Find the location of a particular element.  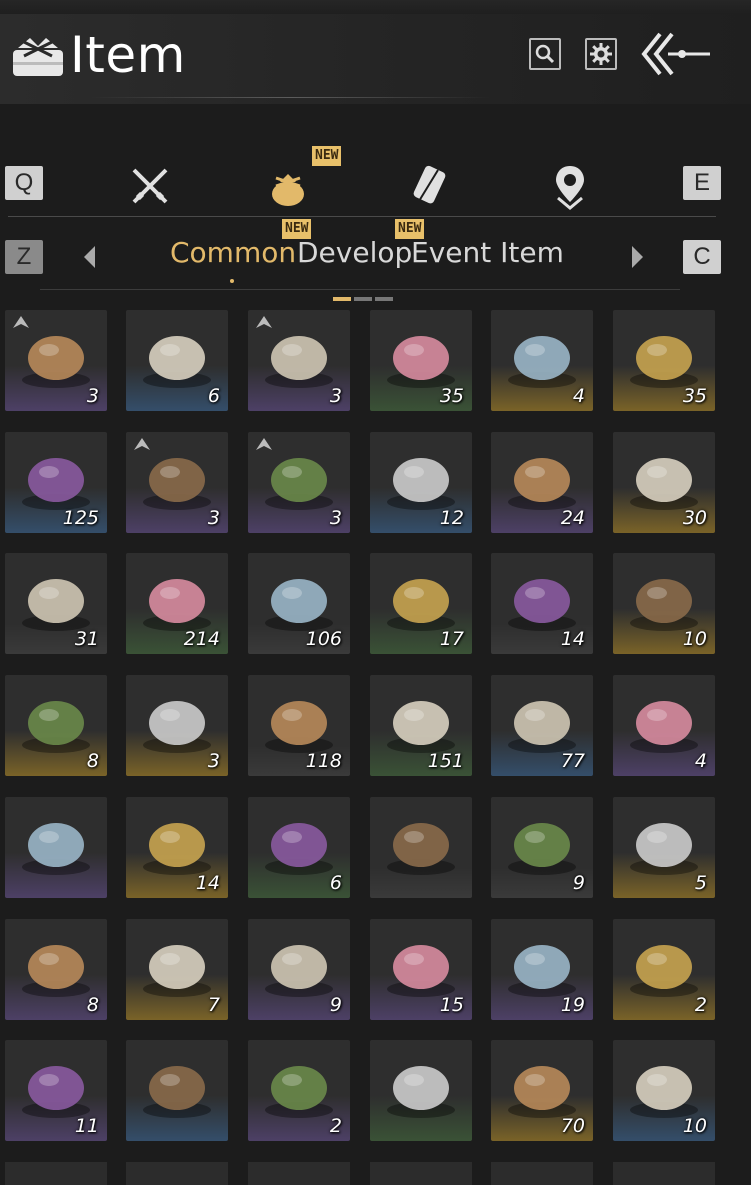

item-count: 5 is located at coordinates (700, 883).